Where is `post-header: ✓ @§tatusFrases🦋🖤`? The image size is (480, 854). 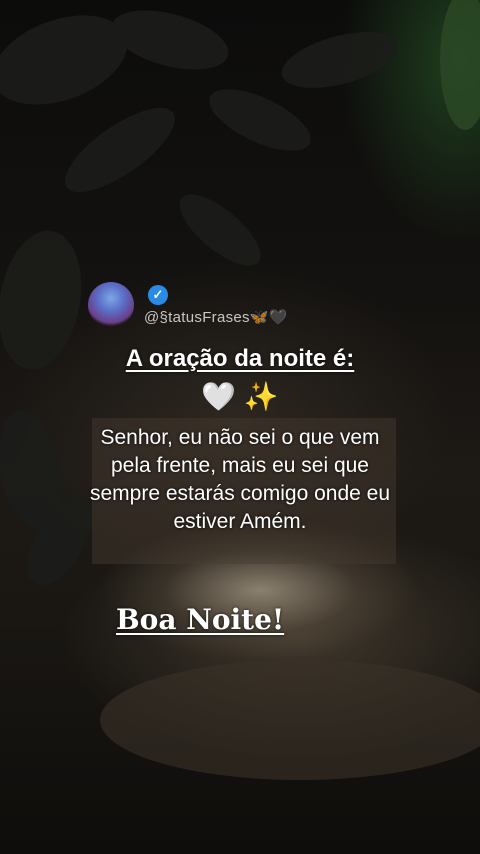
post-header: ✓ @§tatusFrases🦋🖤 is located at coordinates (188, 305).